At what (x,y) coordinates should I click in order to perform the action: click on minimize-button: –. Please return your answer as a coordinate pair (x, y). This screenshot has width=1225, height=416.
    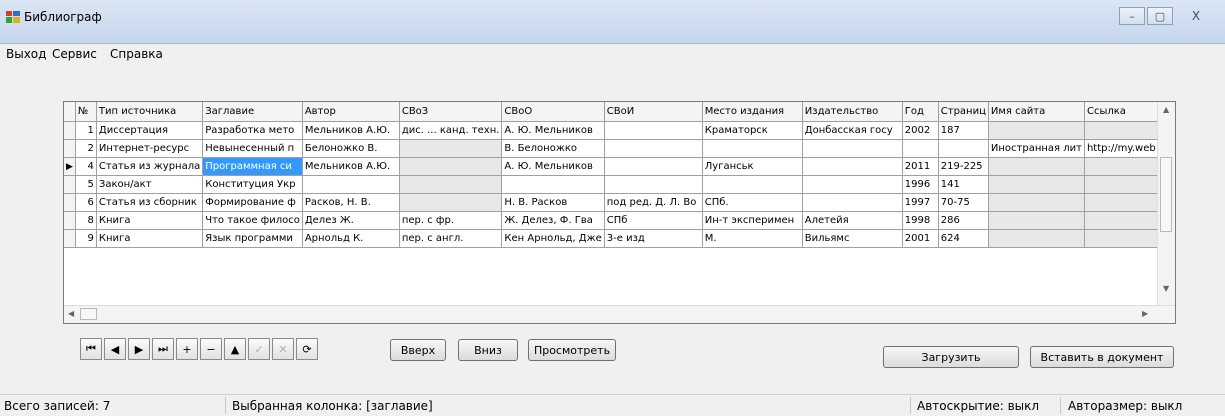
    Looking at the image, I should click on (1132, 16).